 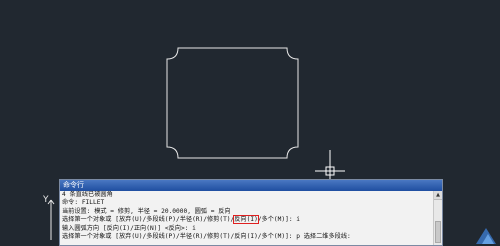 What do you see at coordinates (146, 211) in the screenshot?
I see `command-line-2: 当前设置: 模式 = 修剪, 半径 = 20.0000, 圆弧 = 反向` at bounding box center [146, 211].